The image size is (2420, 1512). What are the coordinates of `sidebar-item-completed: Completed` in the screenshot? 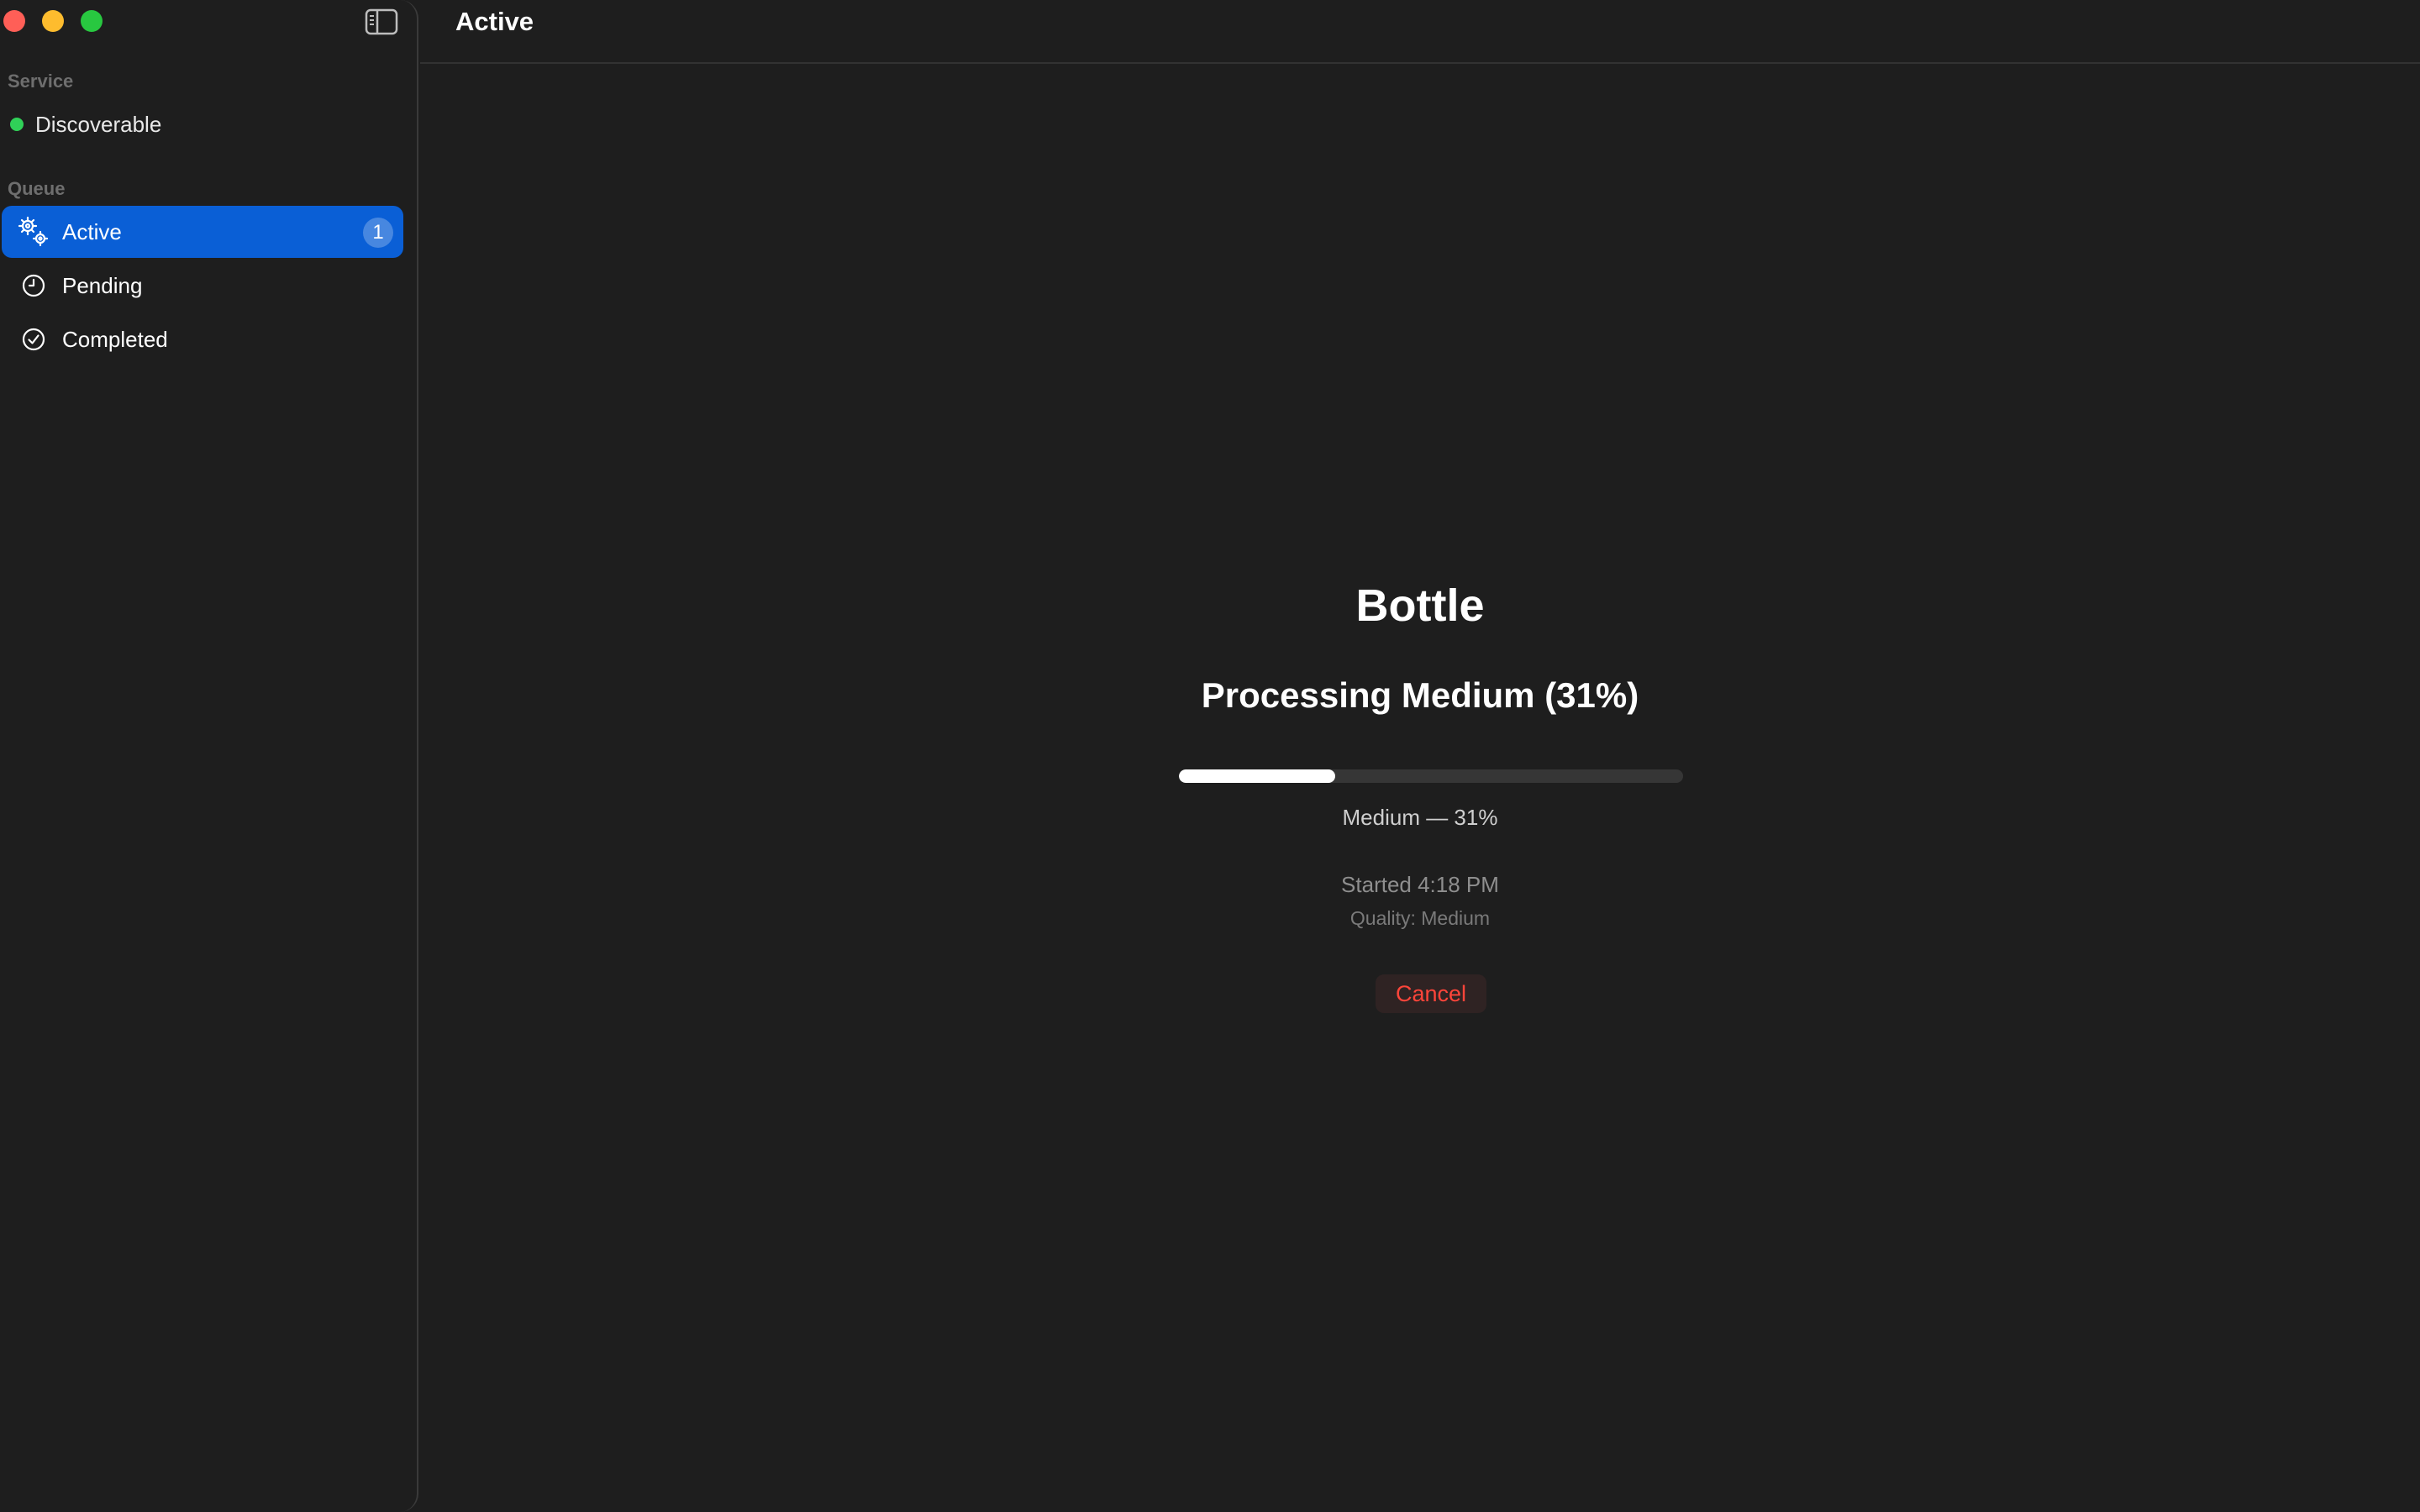 It's located at (202, 339).